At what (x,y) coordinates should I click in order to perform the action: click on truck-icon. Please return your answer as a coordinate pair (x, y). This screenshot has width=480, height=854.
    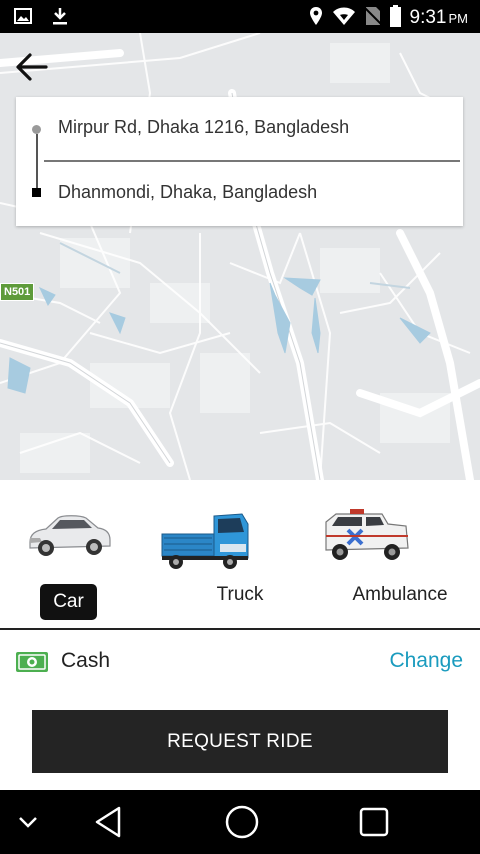
    Looking at the image, I should click on (205, 541).